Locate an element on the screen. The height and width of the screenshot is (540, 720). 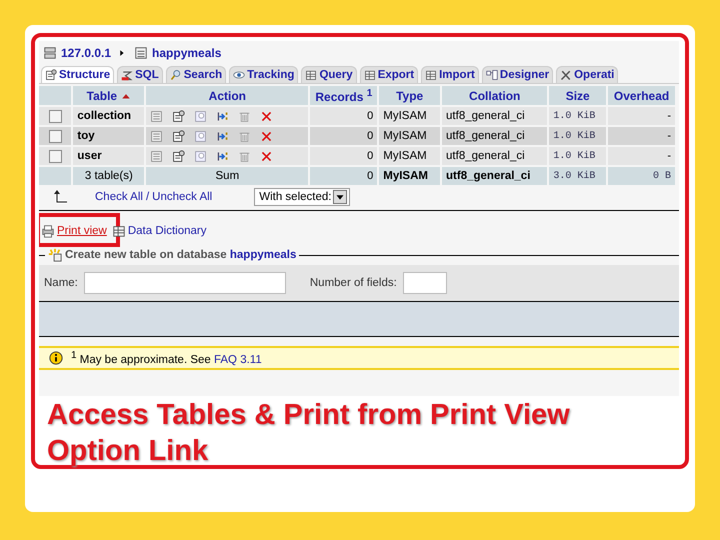
tab: Designer is located at coordinates (518, 74).